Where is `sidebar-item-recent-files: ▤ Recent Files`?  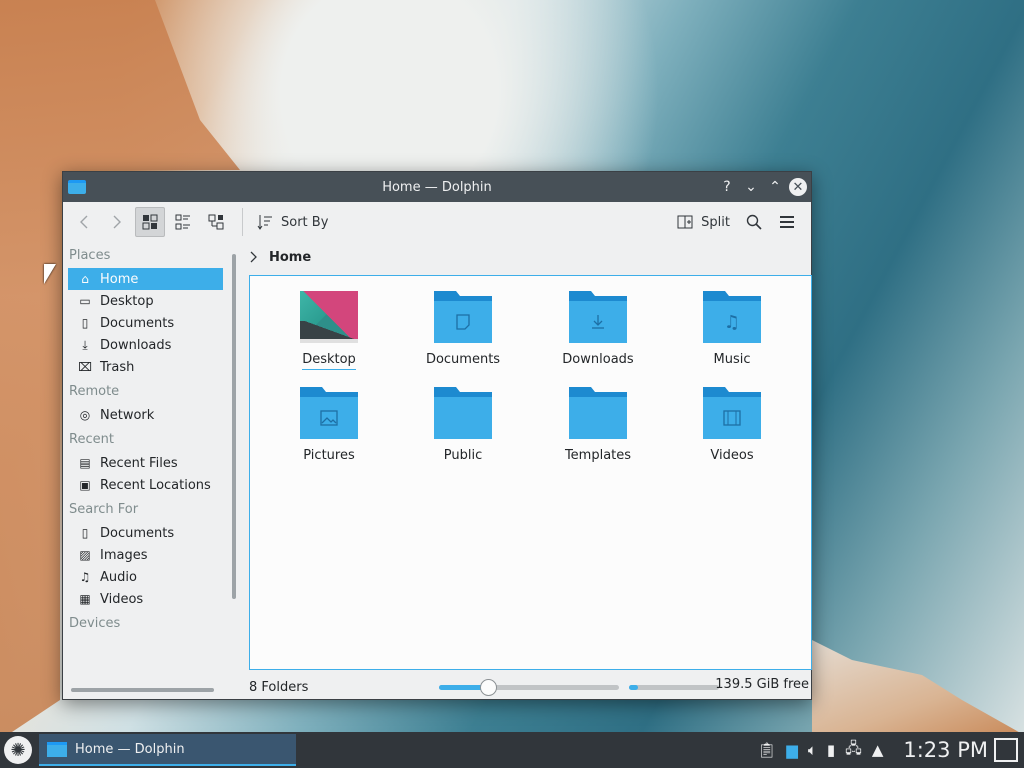
sidebar-item-recent-files: ▤ Recent Files is located at coordinates (145, 463).